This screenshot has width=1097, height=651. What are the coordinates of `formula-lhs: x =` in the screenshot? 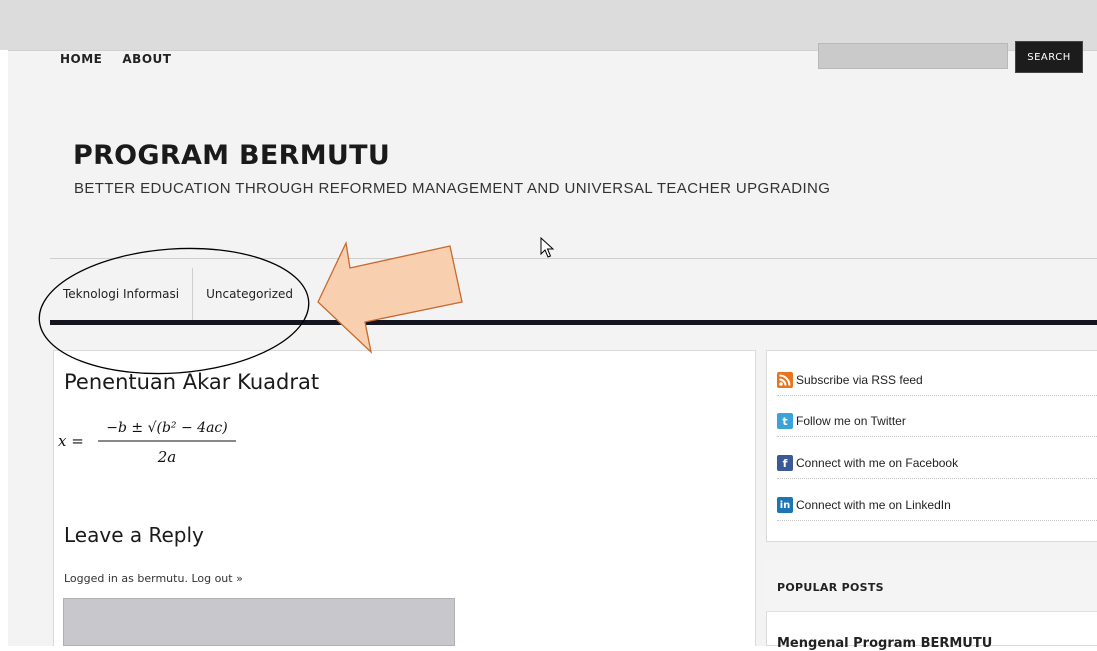 It's located at (71, 441).